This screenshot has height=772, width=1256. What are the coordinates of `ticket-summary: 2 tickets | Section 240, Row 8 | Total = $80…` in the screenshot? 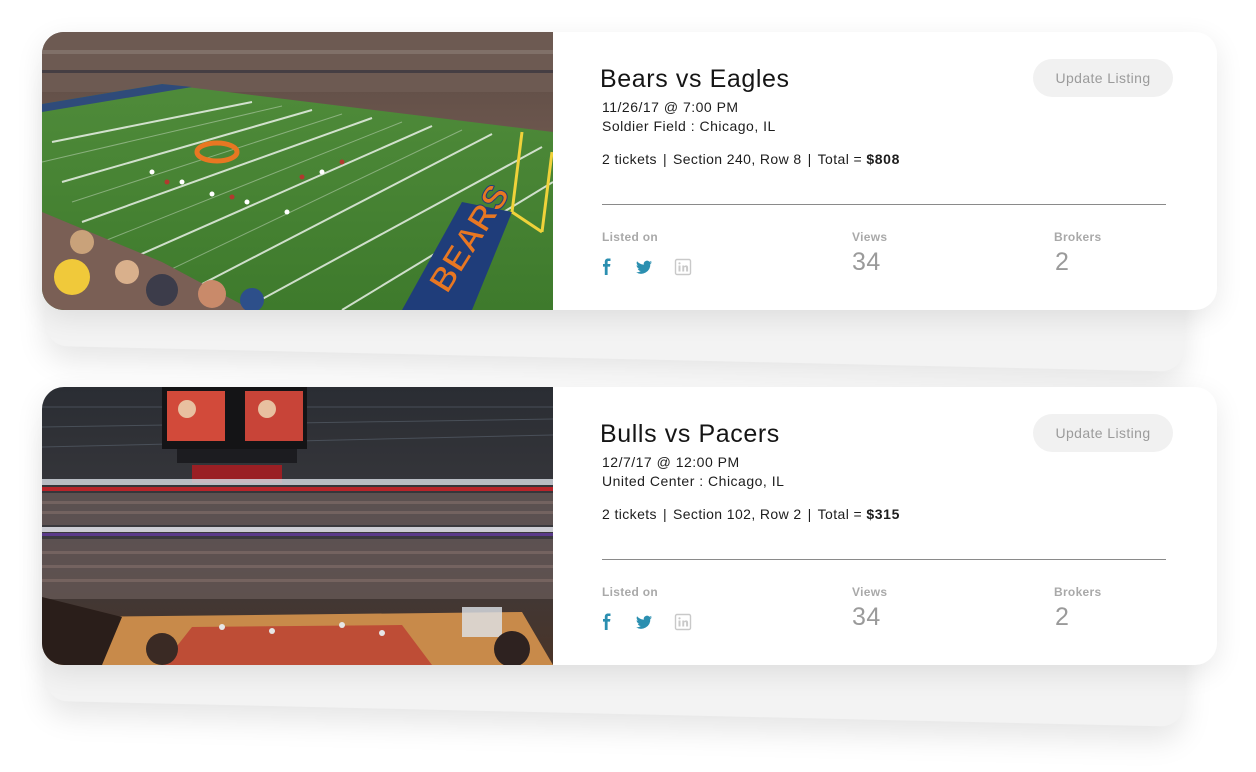 It's located at (751, 159).